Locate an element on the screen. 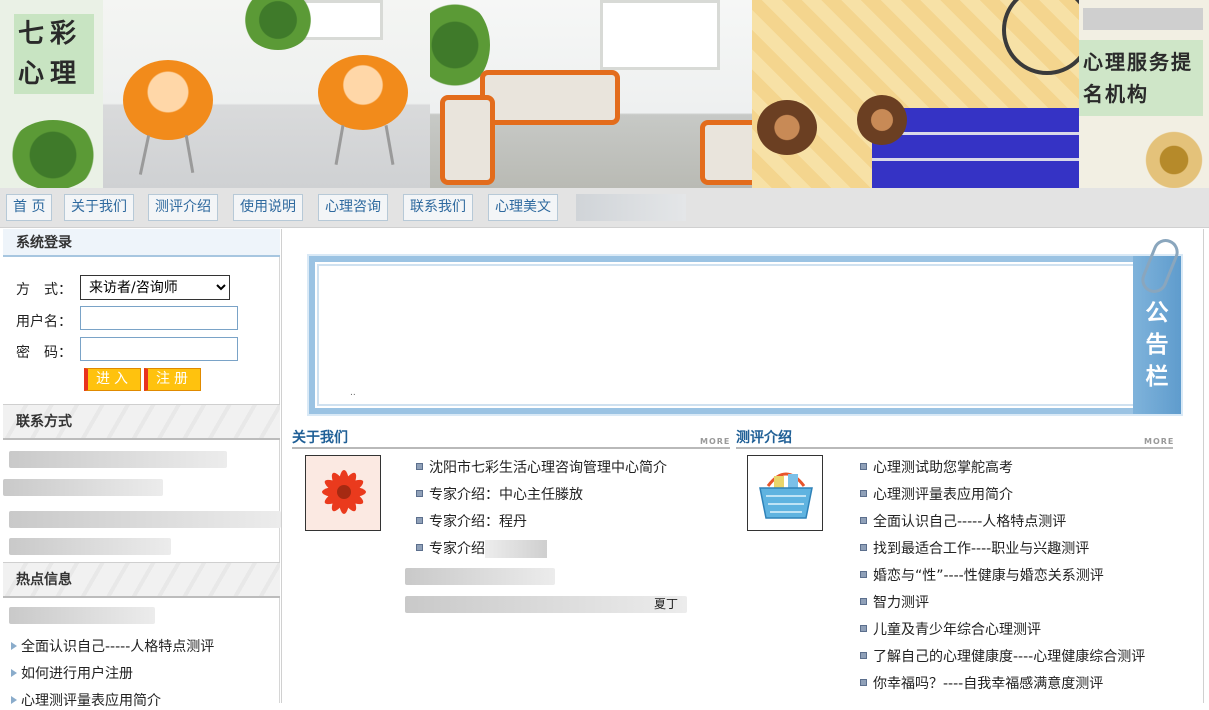  list-item: 专家介绍 is located at coordinates (541, 551).